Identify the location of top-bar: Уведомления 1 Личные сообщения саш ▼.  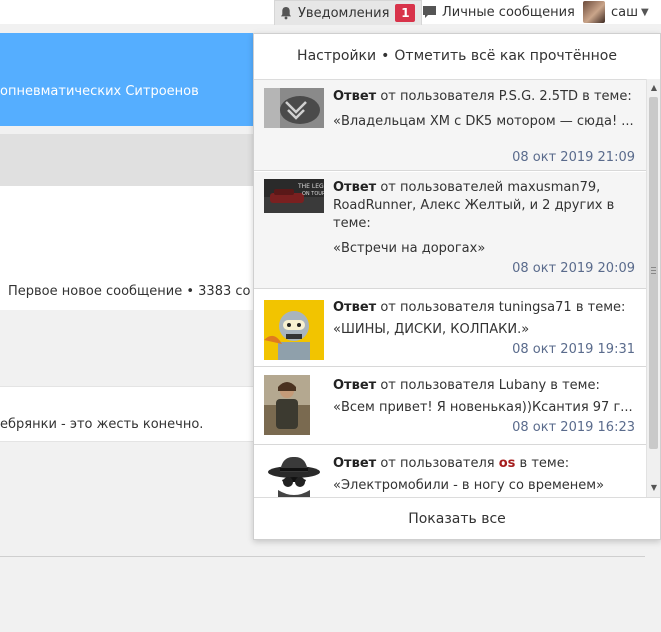
(330, 12).